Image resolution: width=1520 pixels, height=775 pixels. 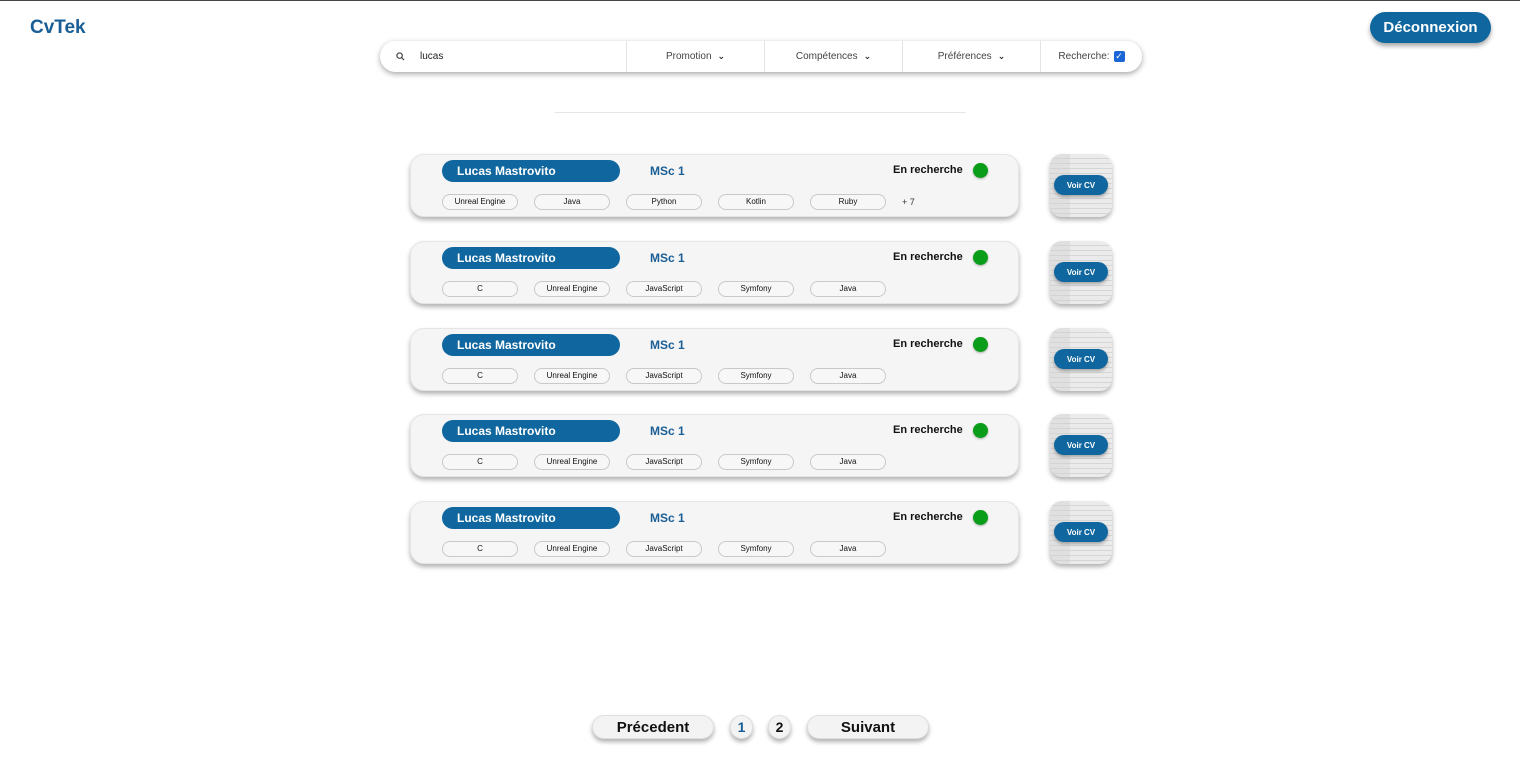 I want to click on competences-filter: Compétences ⌄, so click(x=833, y=56).